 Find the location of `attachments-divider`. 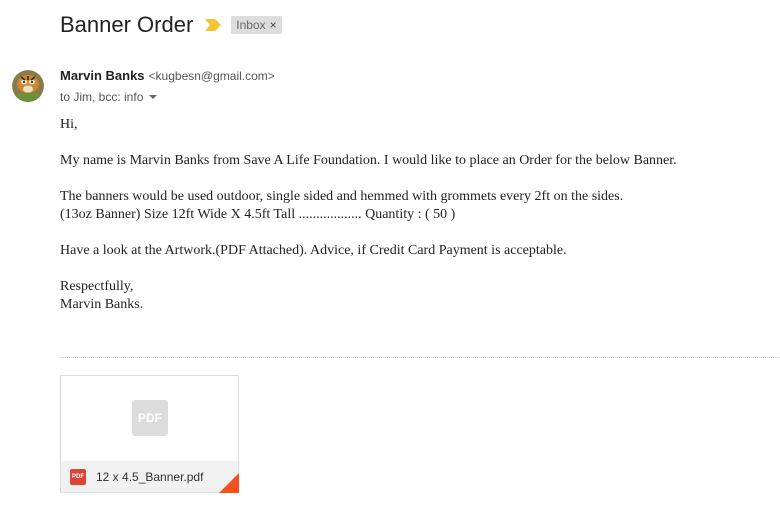

attachments-divider is located at coordinates (420, 357).